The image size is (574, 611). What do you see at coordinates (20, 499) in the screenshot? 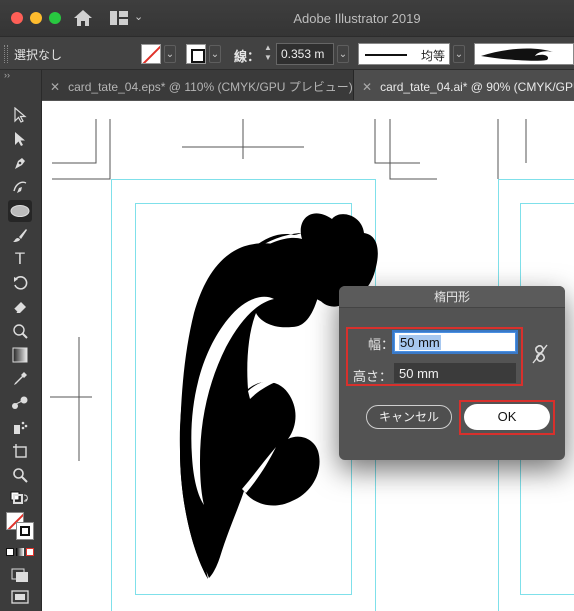
I see `default-colors-icon` at bounding box center [20, 499].